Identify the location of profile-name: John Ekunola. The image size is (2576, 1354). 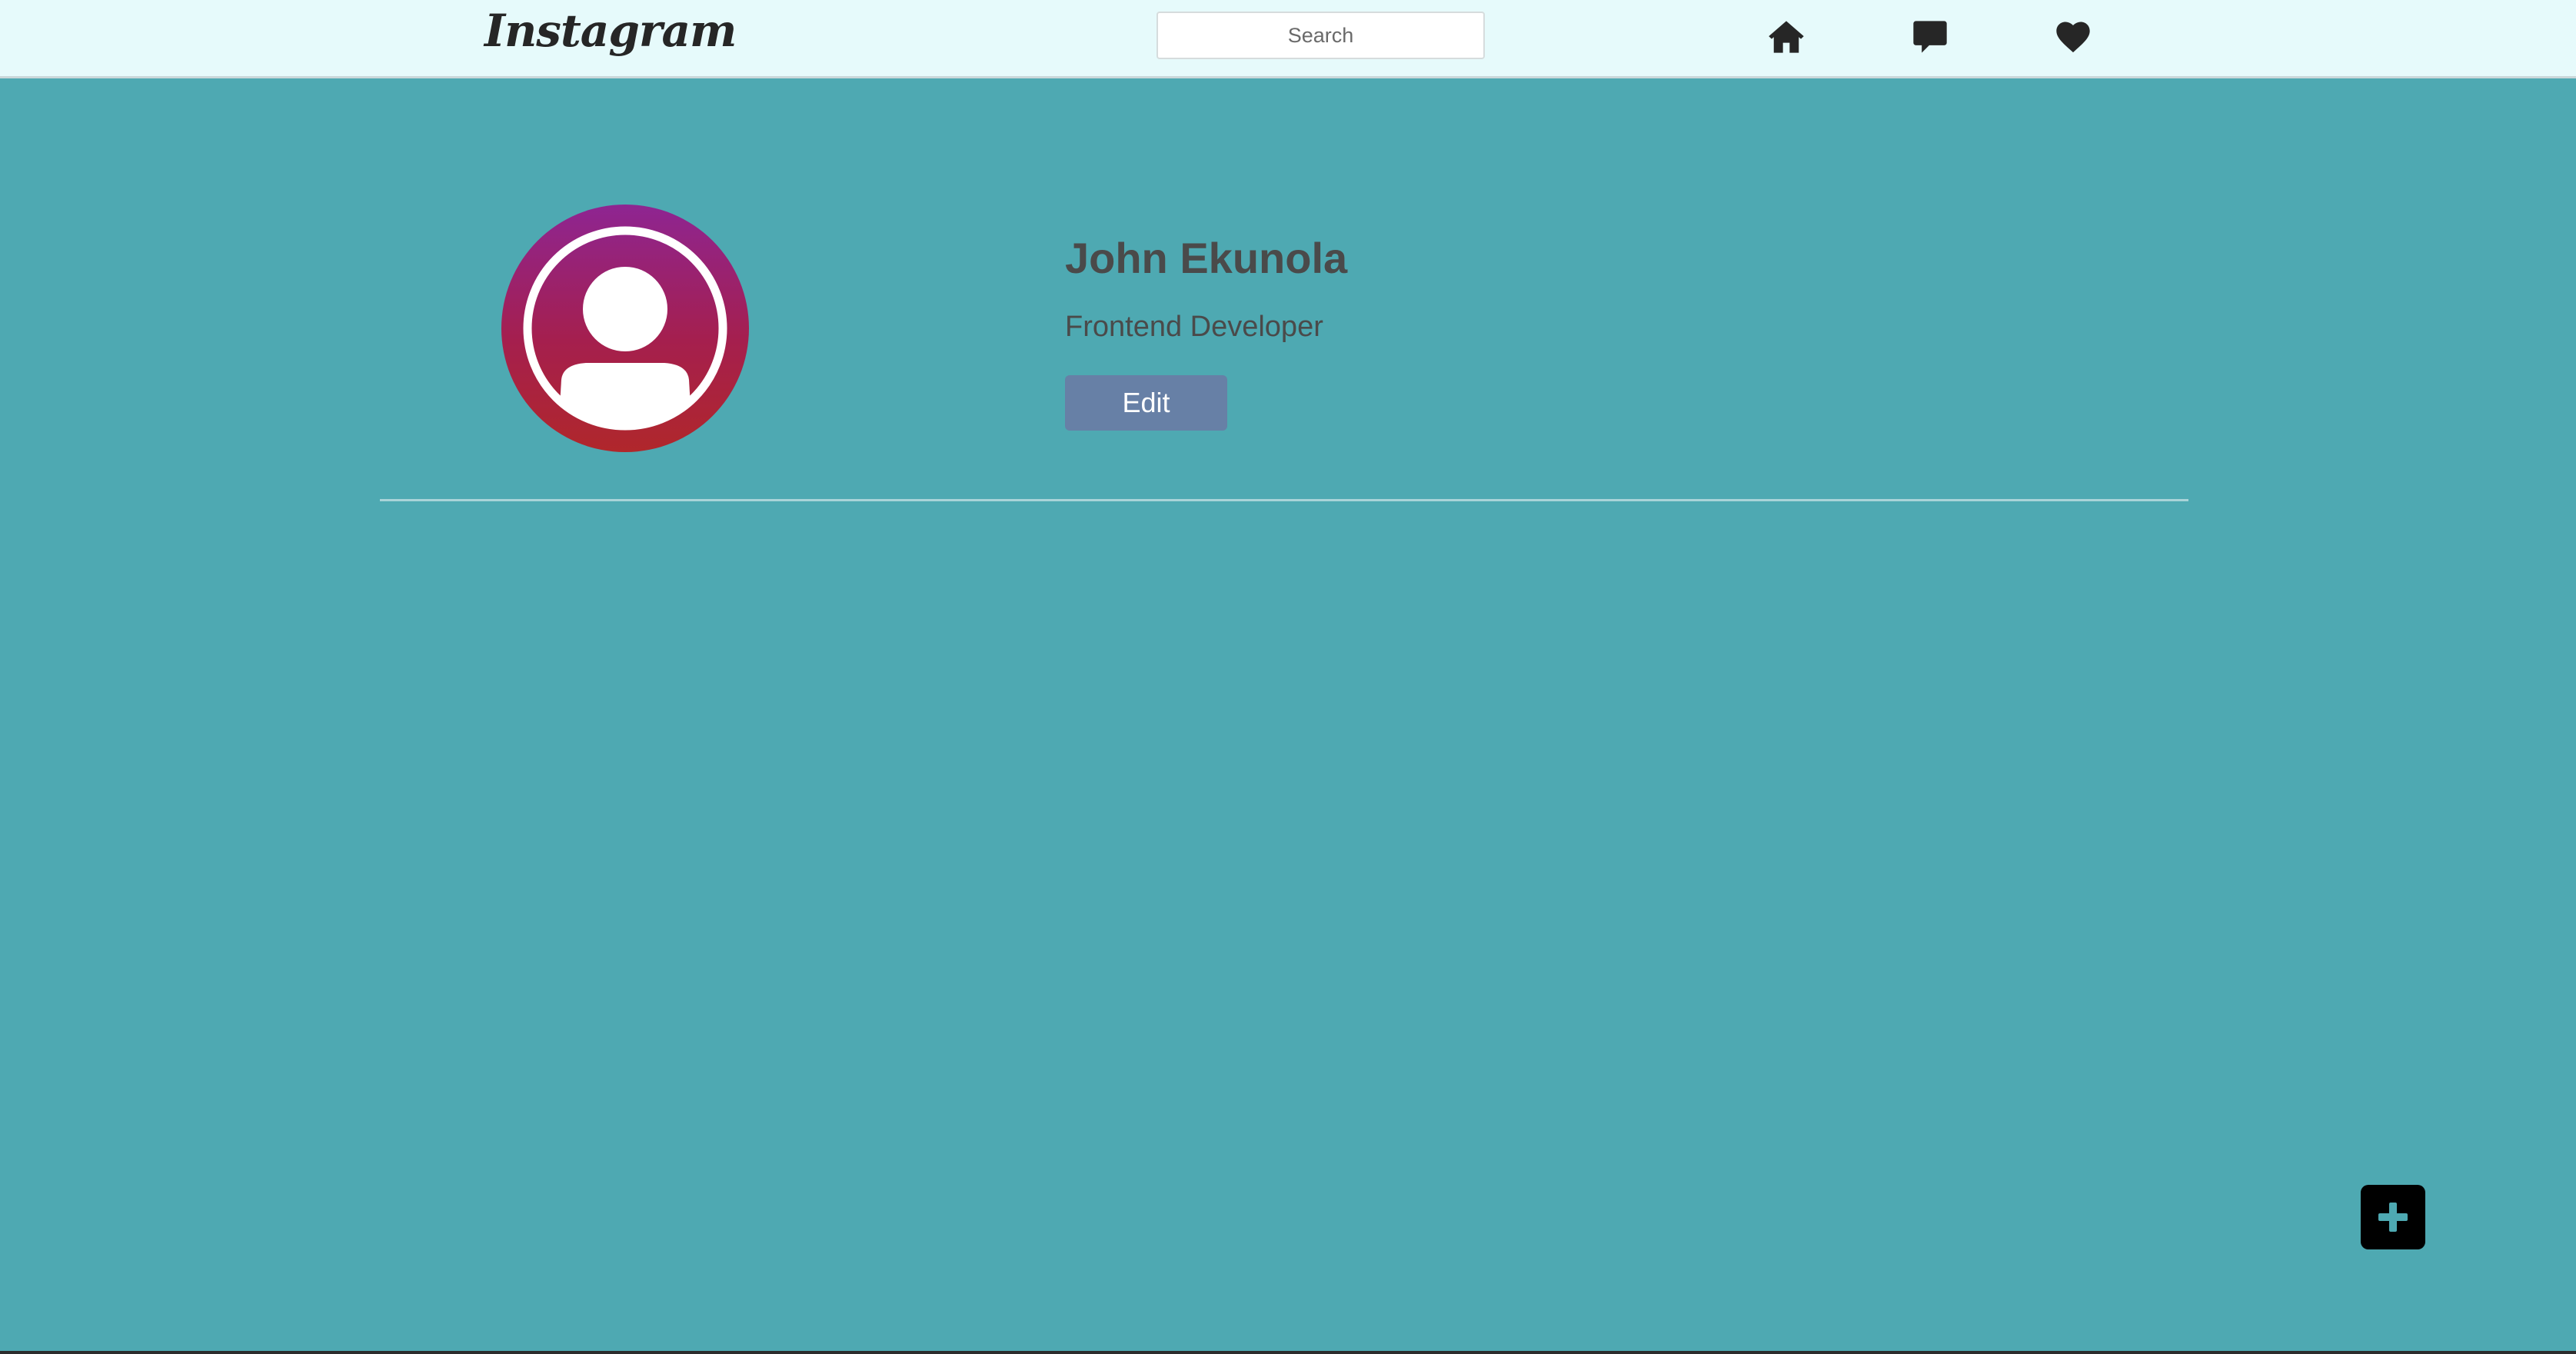
(1207, 258).